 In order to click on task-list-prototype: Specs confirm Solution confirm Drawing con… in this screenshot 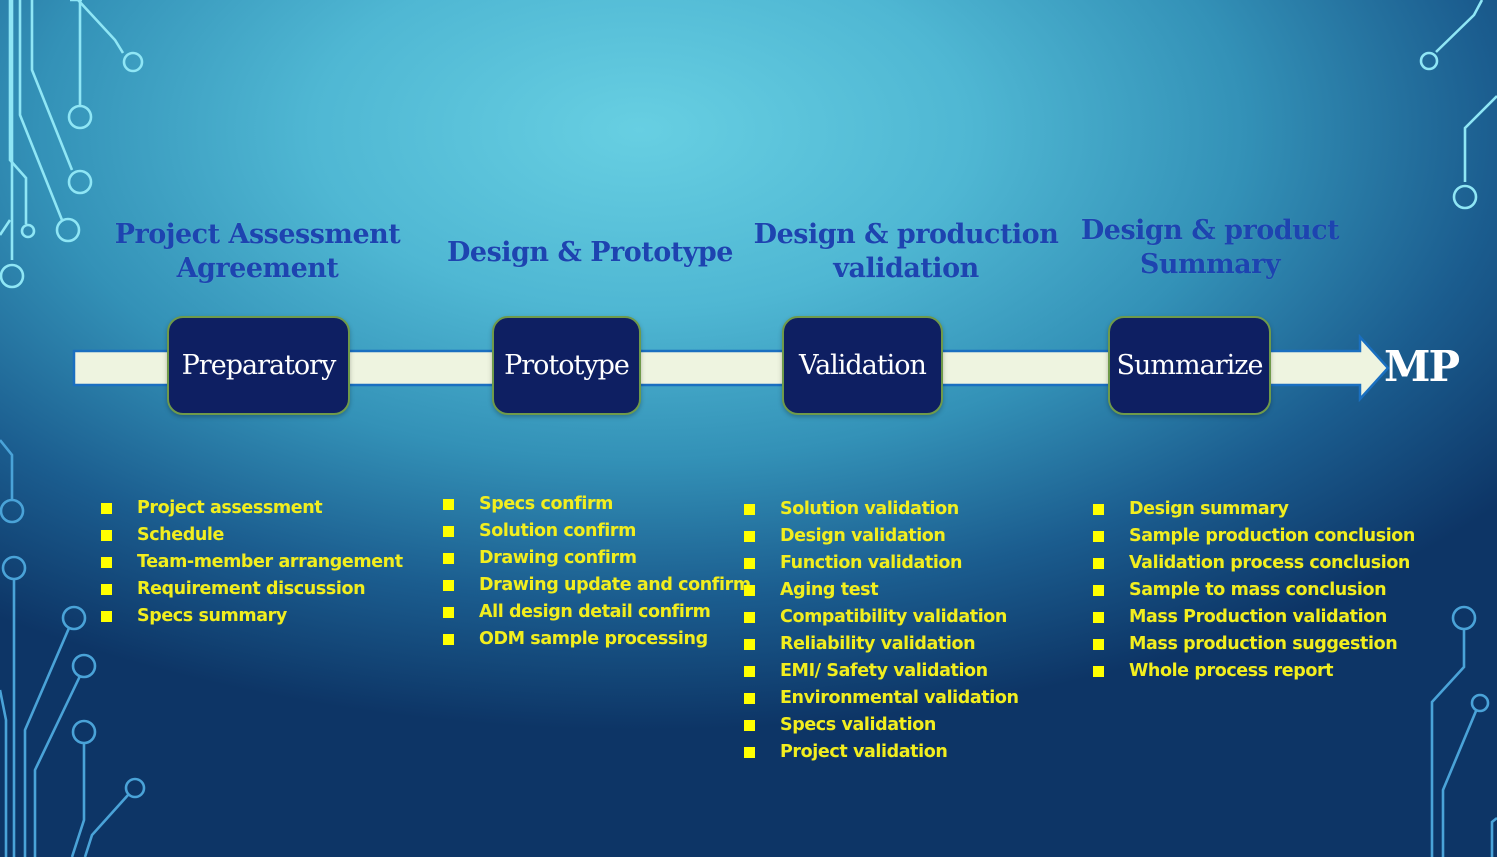, I will do `click(597, 572)`.